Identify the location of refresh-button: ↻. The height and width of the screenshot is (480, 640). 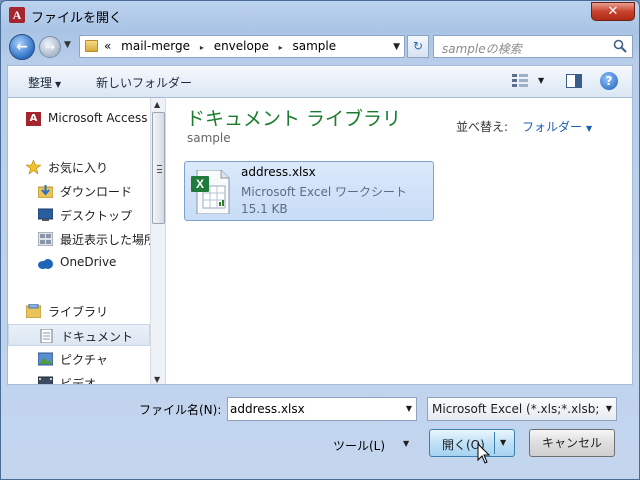
(418, 46).